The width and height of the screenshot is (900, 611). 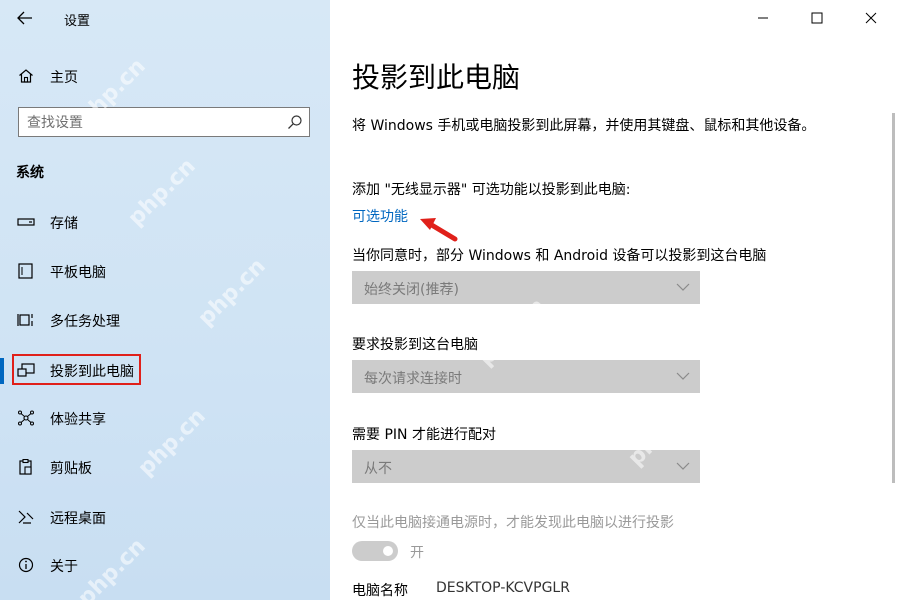 What do you see at coordinates (491, 190) in the screenshot?
I see `add-feature-text: 添加 "无线显示器" 可选功能以投影到此电脑:` at bounding box center [491, 190].